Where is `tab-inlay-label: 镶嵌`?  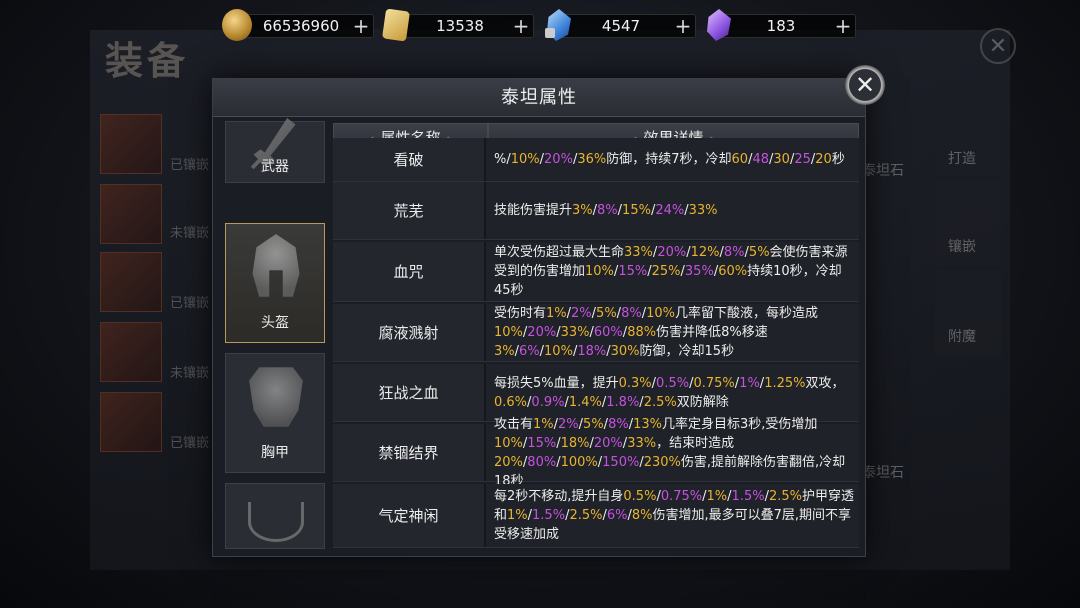 tab-inlay-label: 镶嵌 is located at coordinates (962, 247).